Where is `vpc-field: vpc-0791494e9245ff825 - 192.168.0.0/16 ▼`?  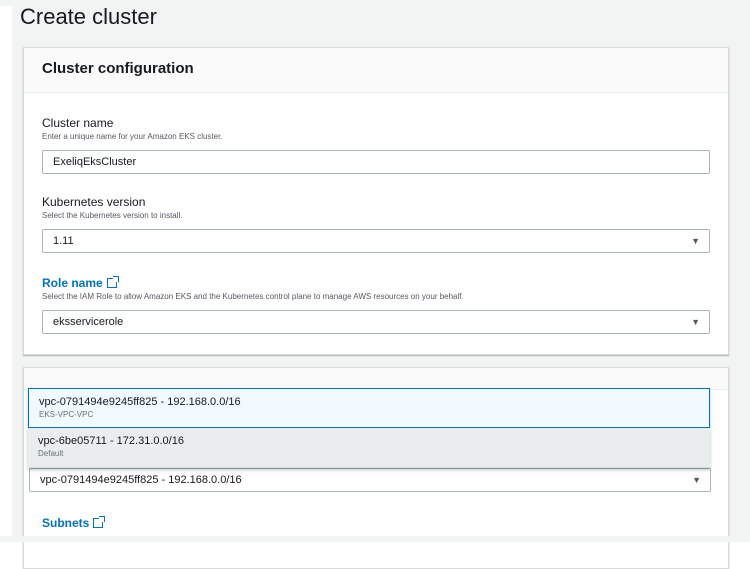 vpc-field: vpc-0791494e9245ff825 - 192.168.0.0/16 ▼ is located at coordinates (370, 480).